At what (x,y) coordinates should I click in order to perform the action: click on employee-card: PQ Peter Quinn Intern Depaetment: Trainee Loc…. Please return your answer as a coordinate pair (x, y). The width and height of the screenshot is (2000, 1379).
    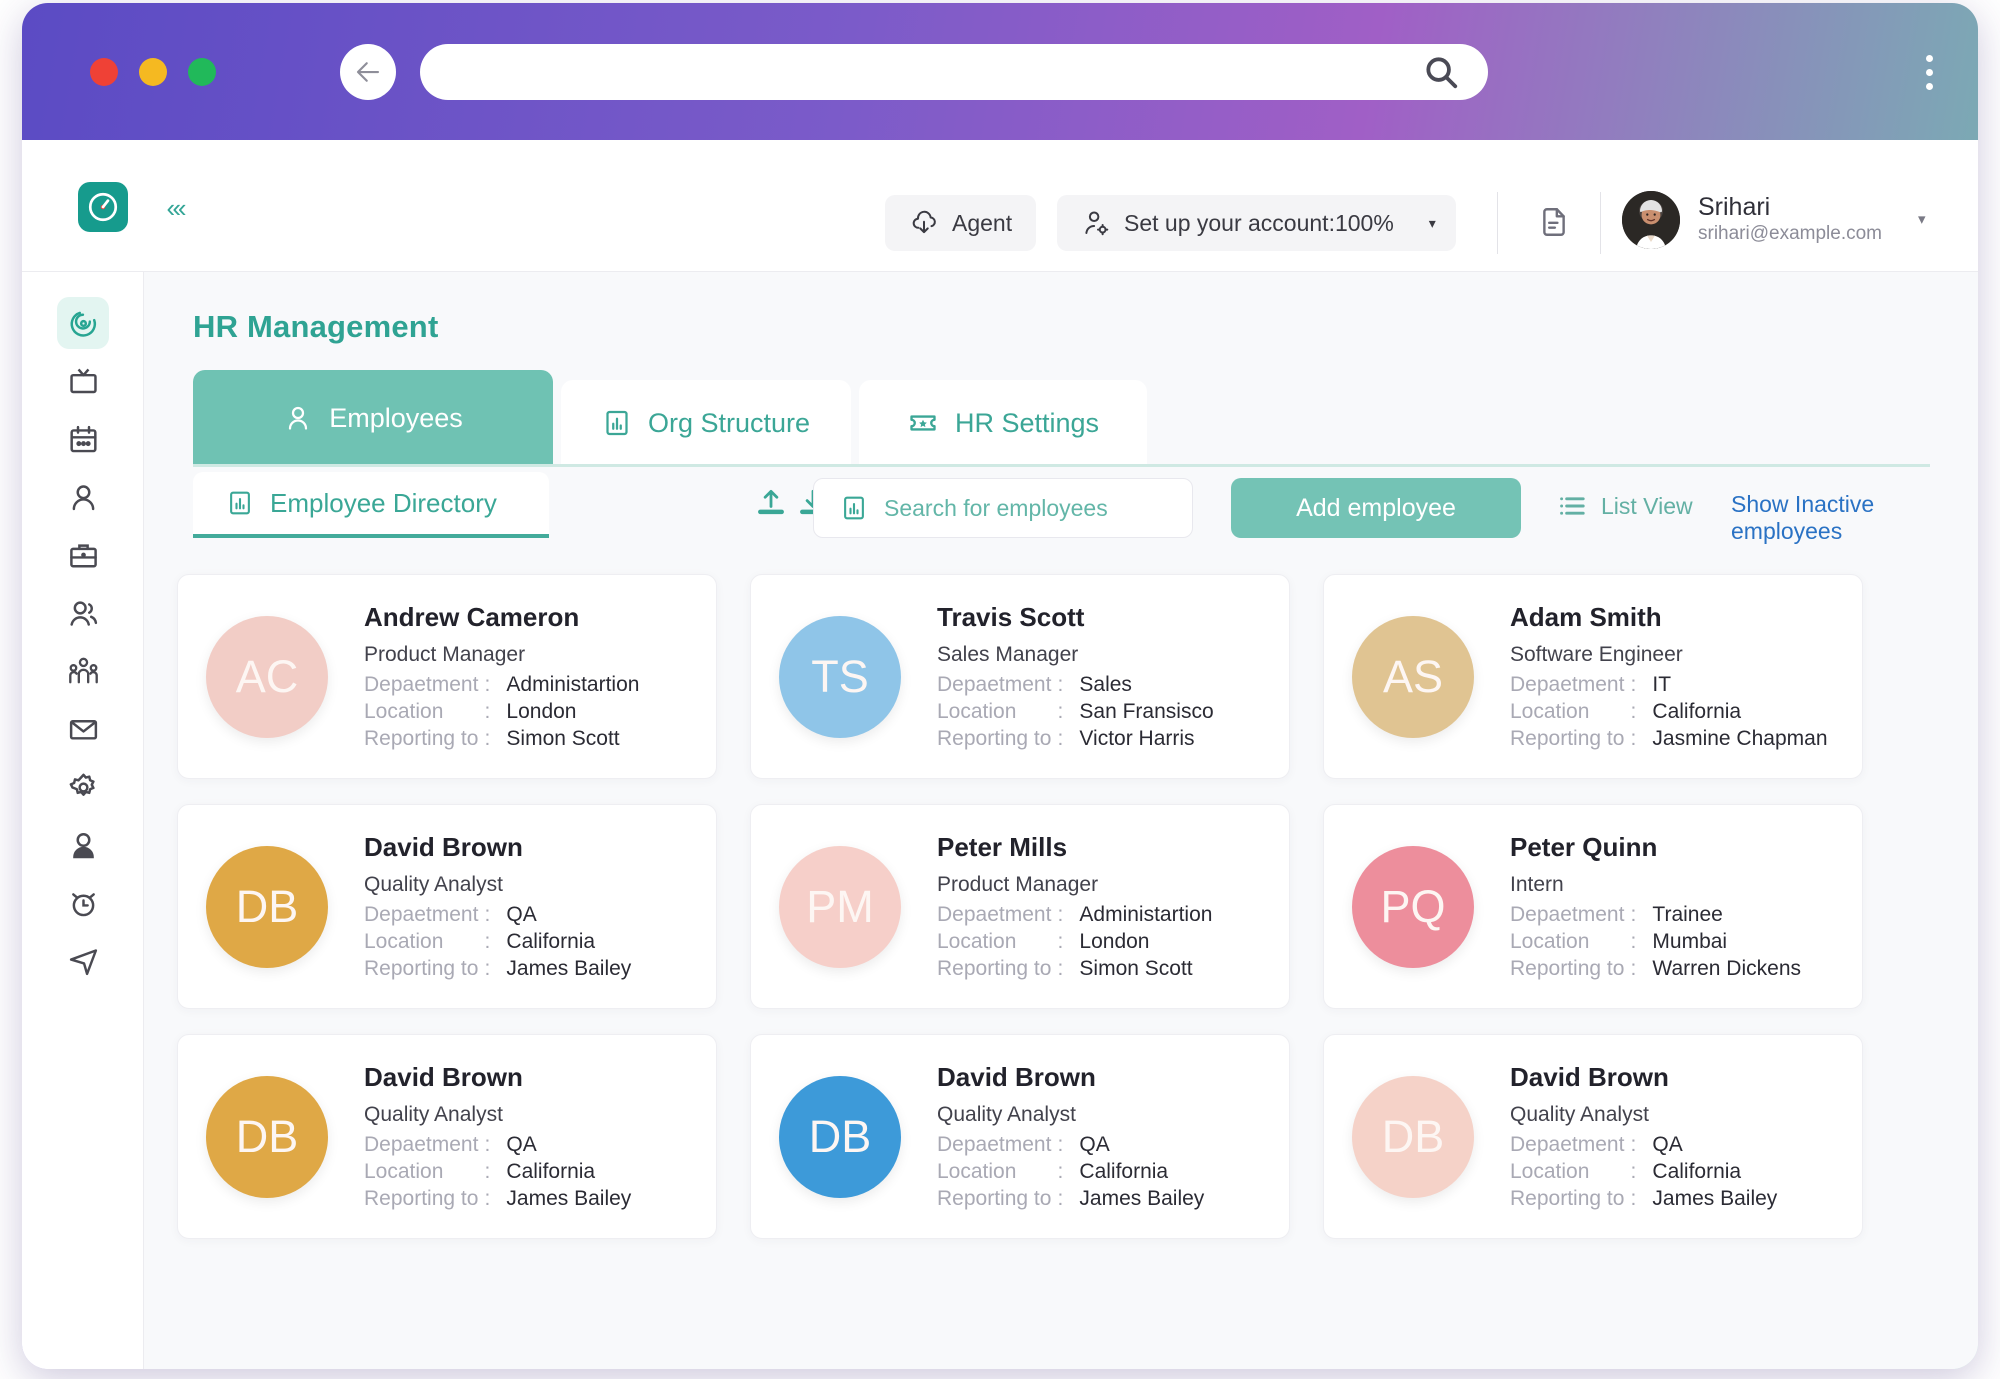
    Looking at the image, I should click on (1593, 906).